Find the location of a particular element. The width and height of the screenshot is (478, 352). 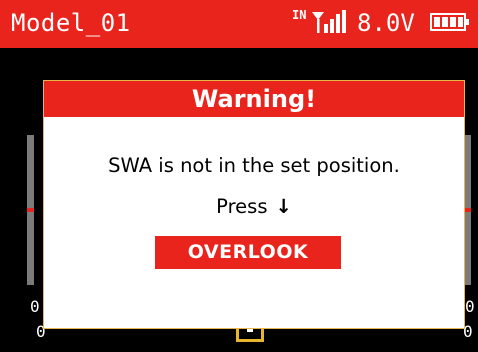

left-trim-gauge is located at coordinates (30, 210).